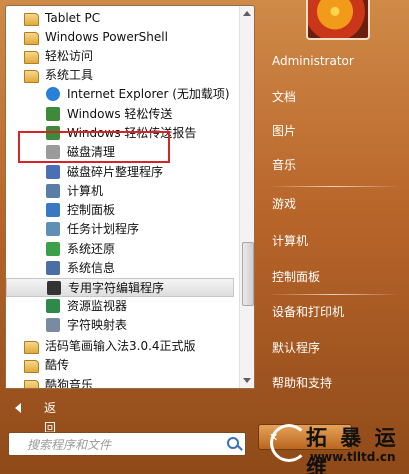 The height and width of the screenshot is (474, 409). What do you see at coordinates (308, 312) in the screenshot?
I see `right-pane-item: 设备和打印机` at bounding box center [308, 312].